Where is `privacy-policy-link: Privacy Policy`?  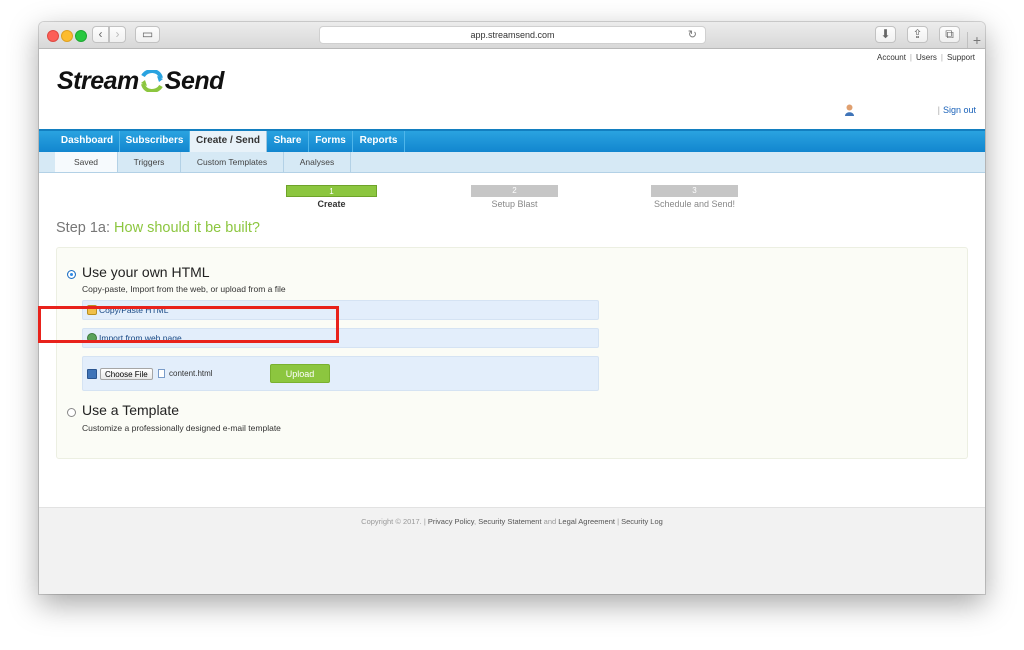 privacy-policy-link: Privacy Policy is located at coordinates (451, 521).